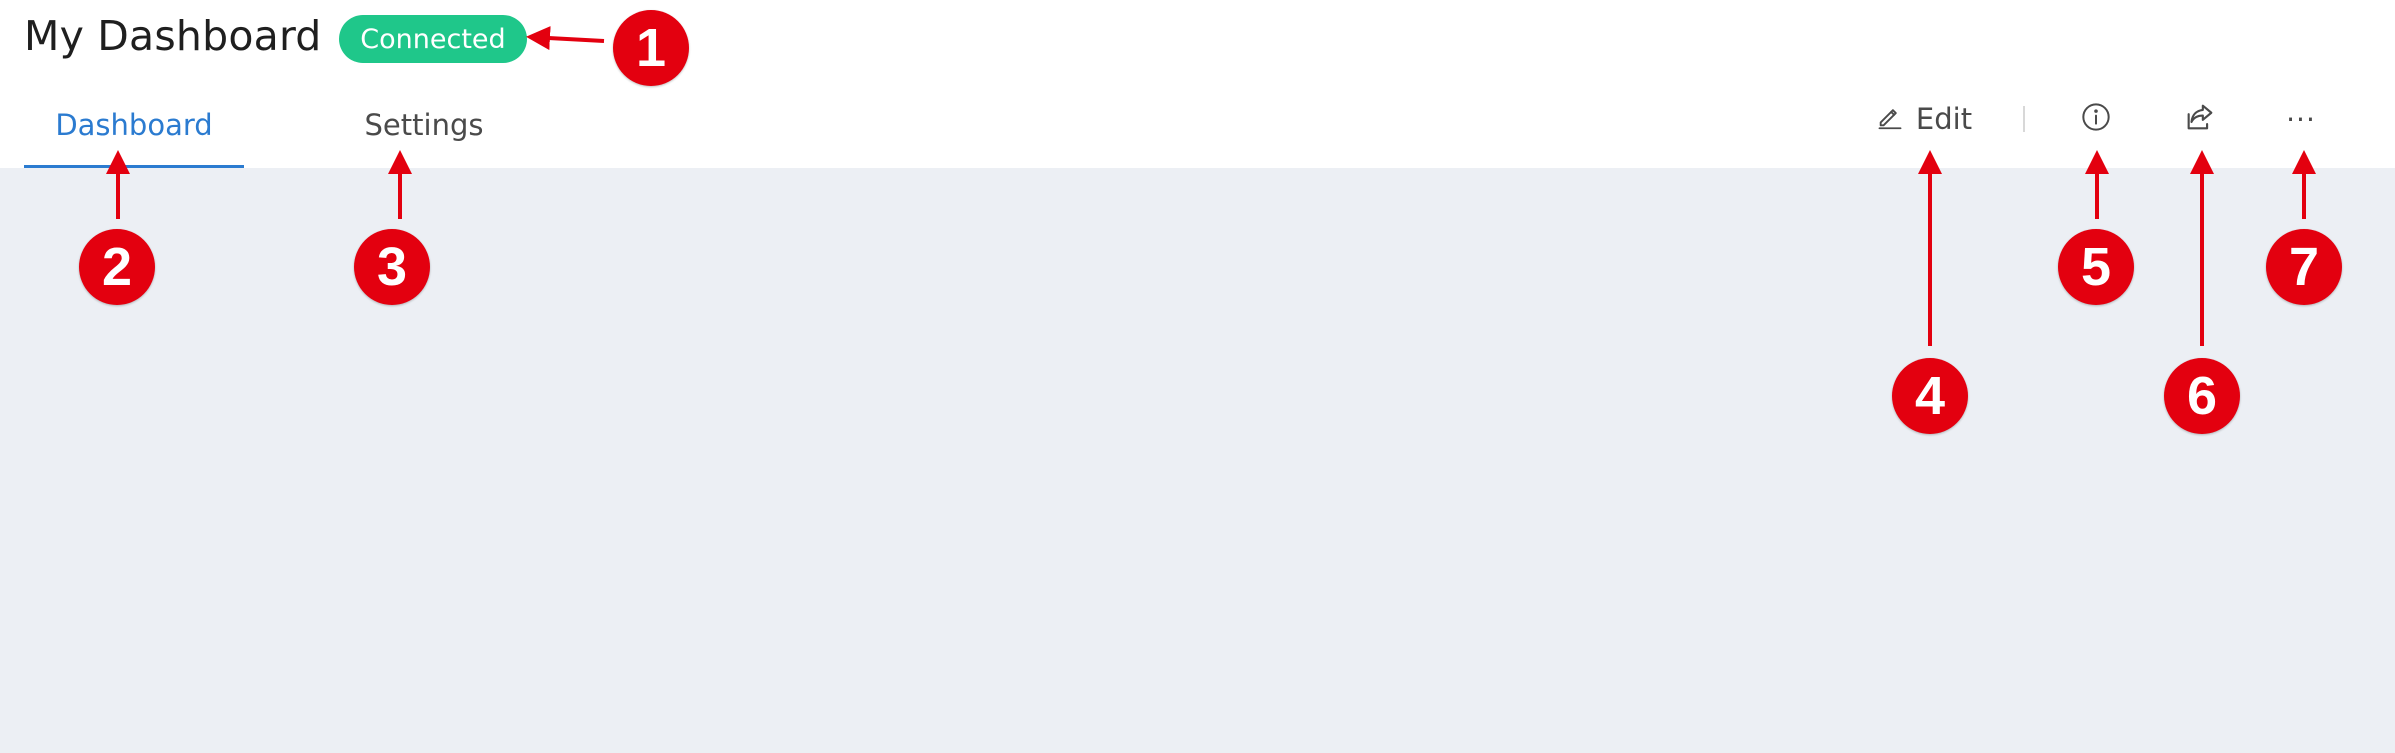  Describe the element at coordinates (2096, 267) in the screenshot. I see `callout-5: 5` at that location.